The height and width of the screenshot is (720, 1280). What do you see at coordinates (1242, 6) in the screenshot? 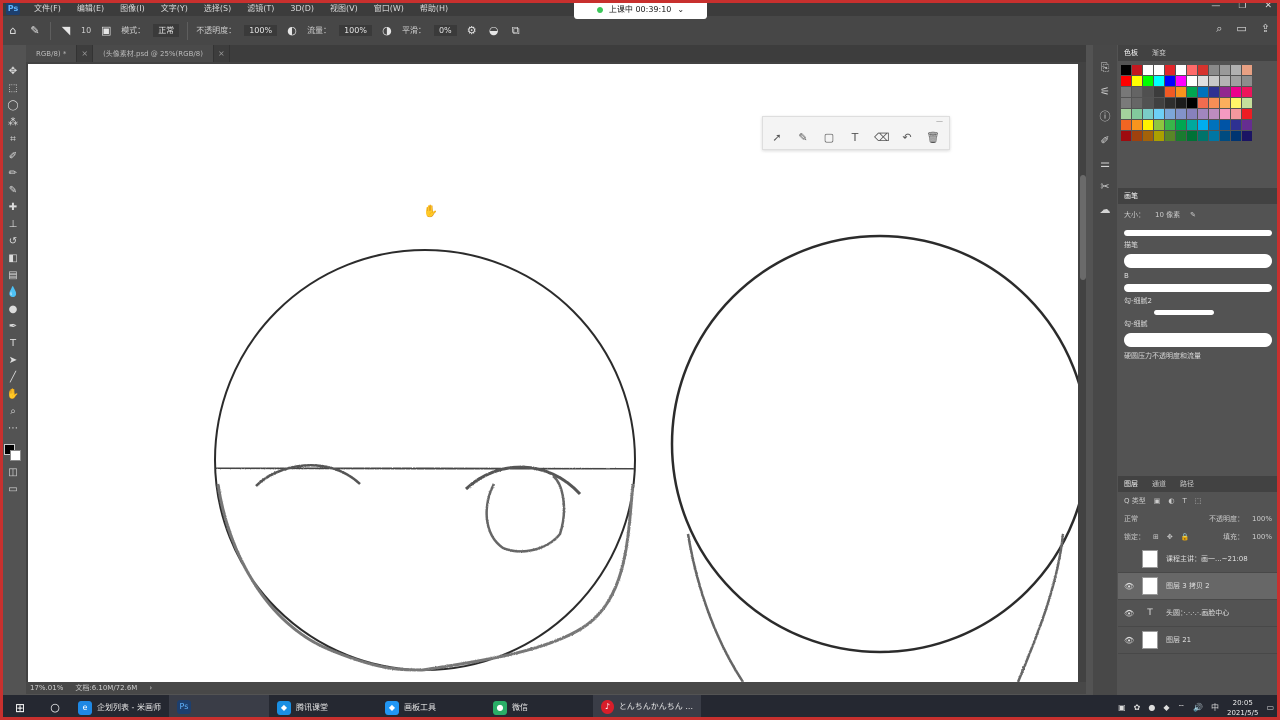
I see `maximize-icon: ❐` at bounding box center [1242, 6].